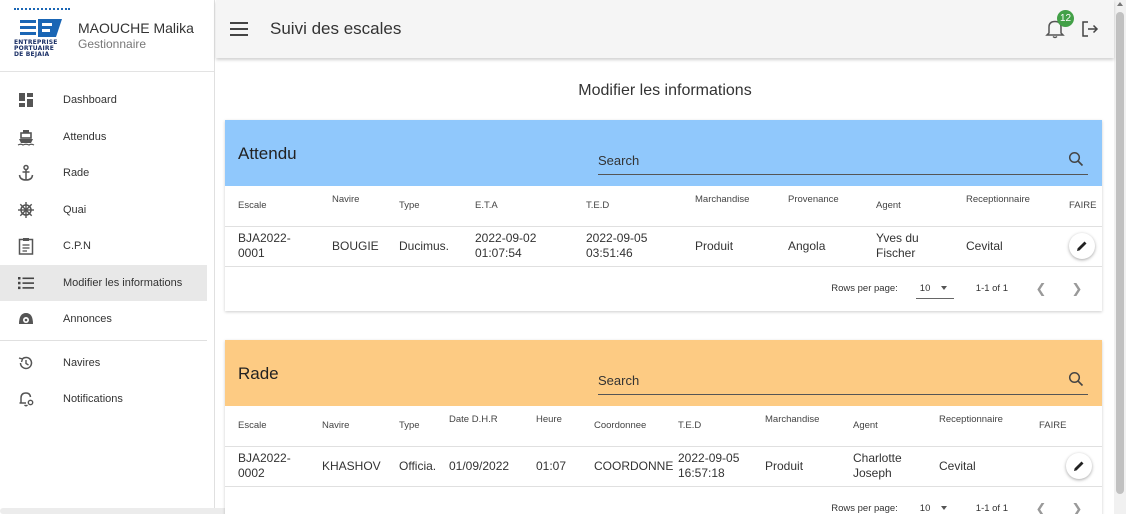 The height and width of the screenshot is (514, 1126). I want to click on rade-search-input, so click(818, 380).